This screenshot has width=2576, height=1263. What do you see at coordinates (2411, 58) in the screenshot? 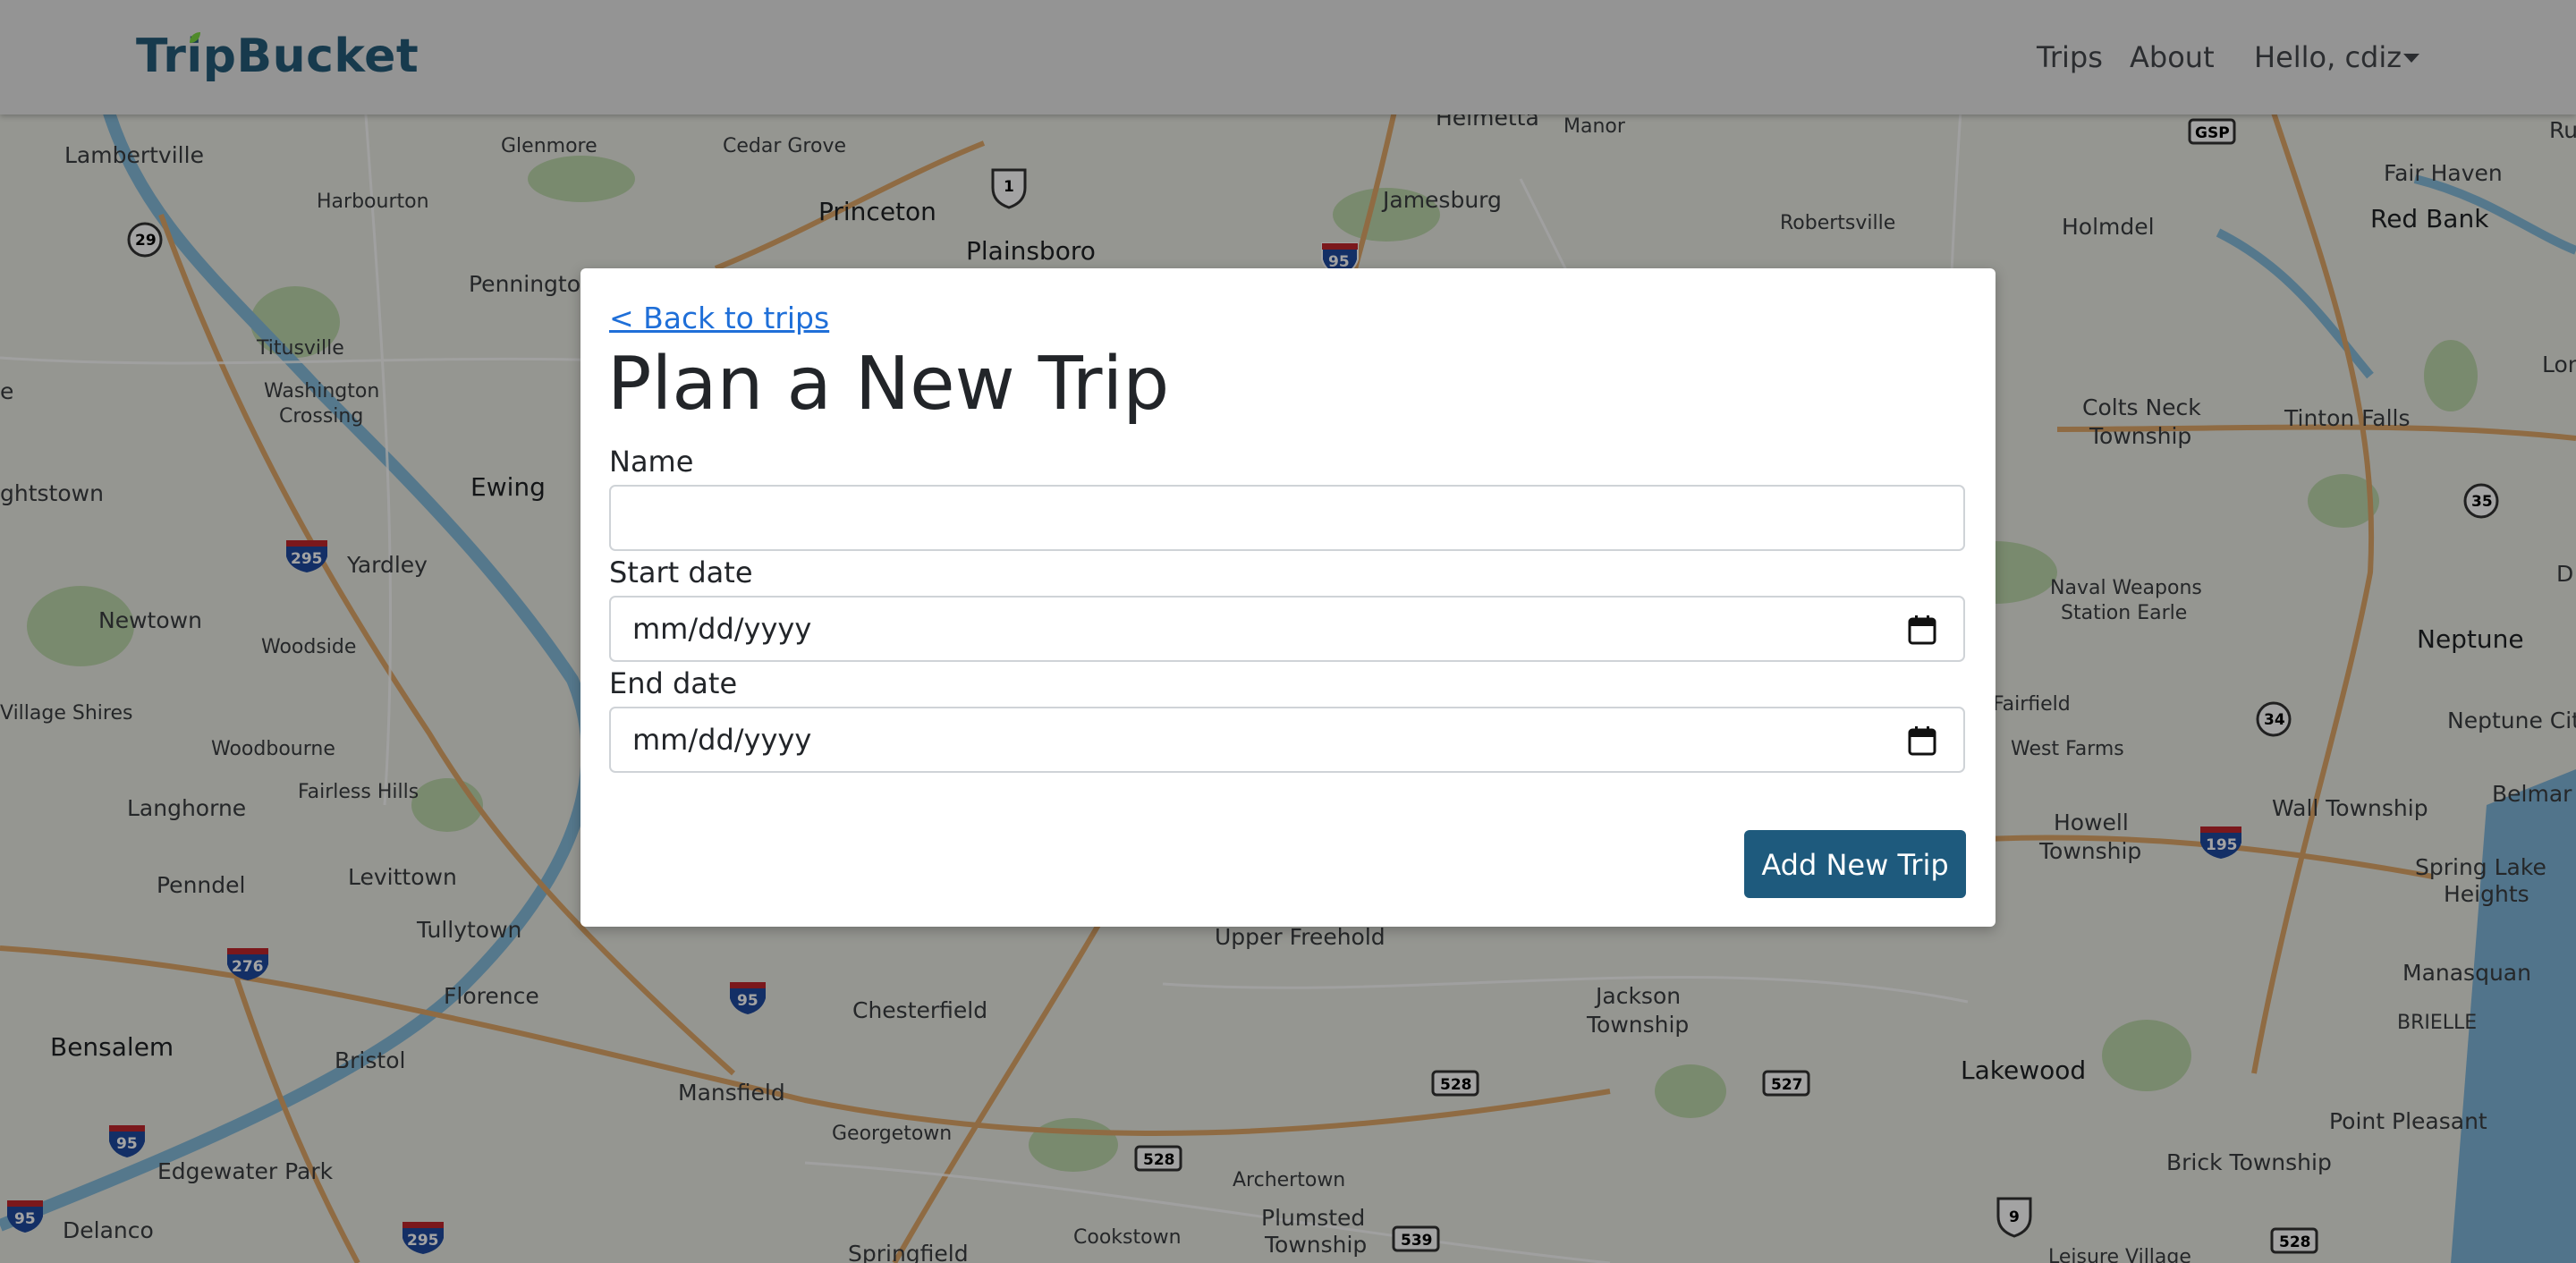
I see `caret-down-icon` at bounding box center [2411, 58].